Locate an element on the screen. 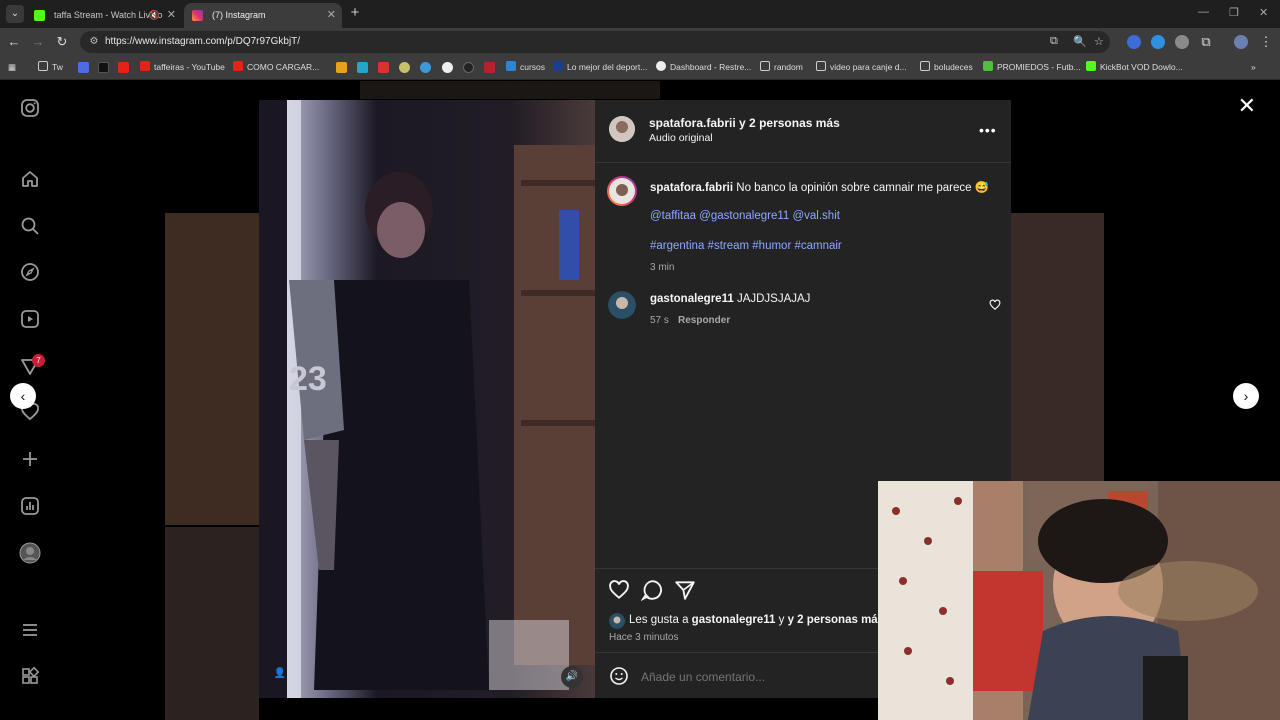 The image size is (1280, 720). restore-icon: ❐ is located at coordinates (1234, 12).